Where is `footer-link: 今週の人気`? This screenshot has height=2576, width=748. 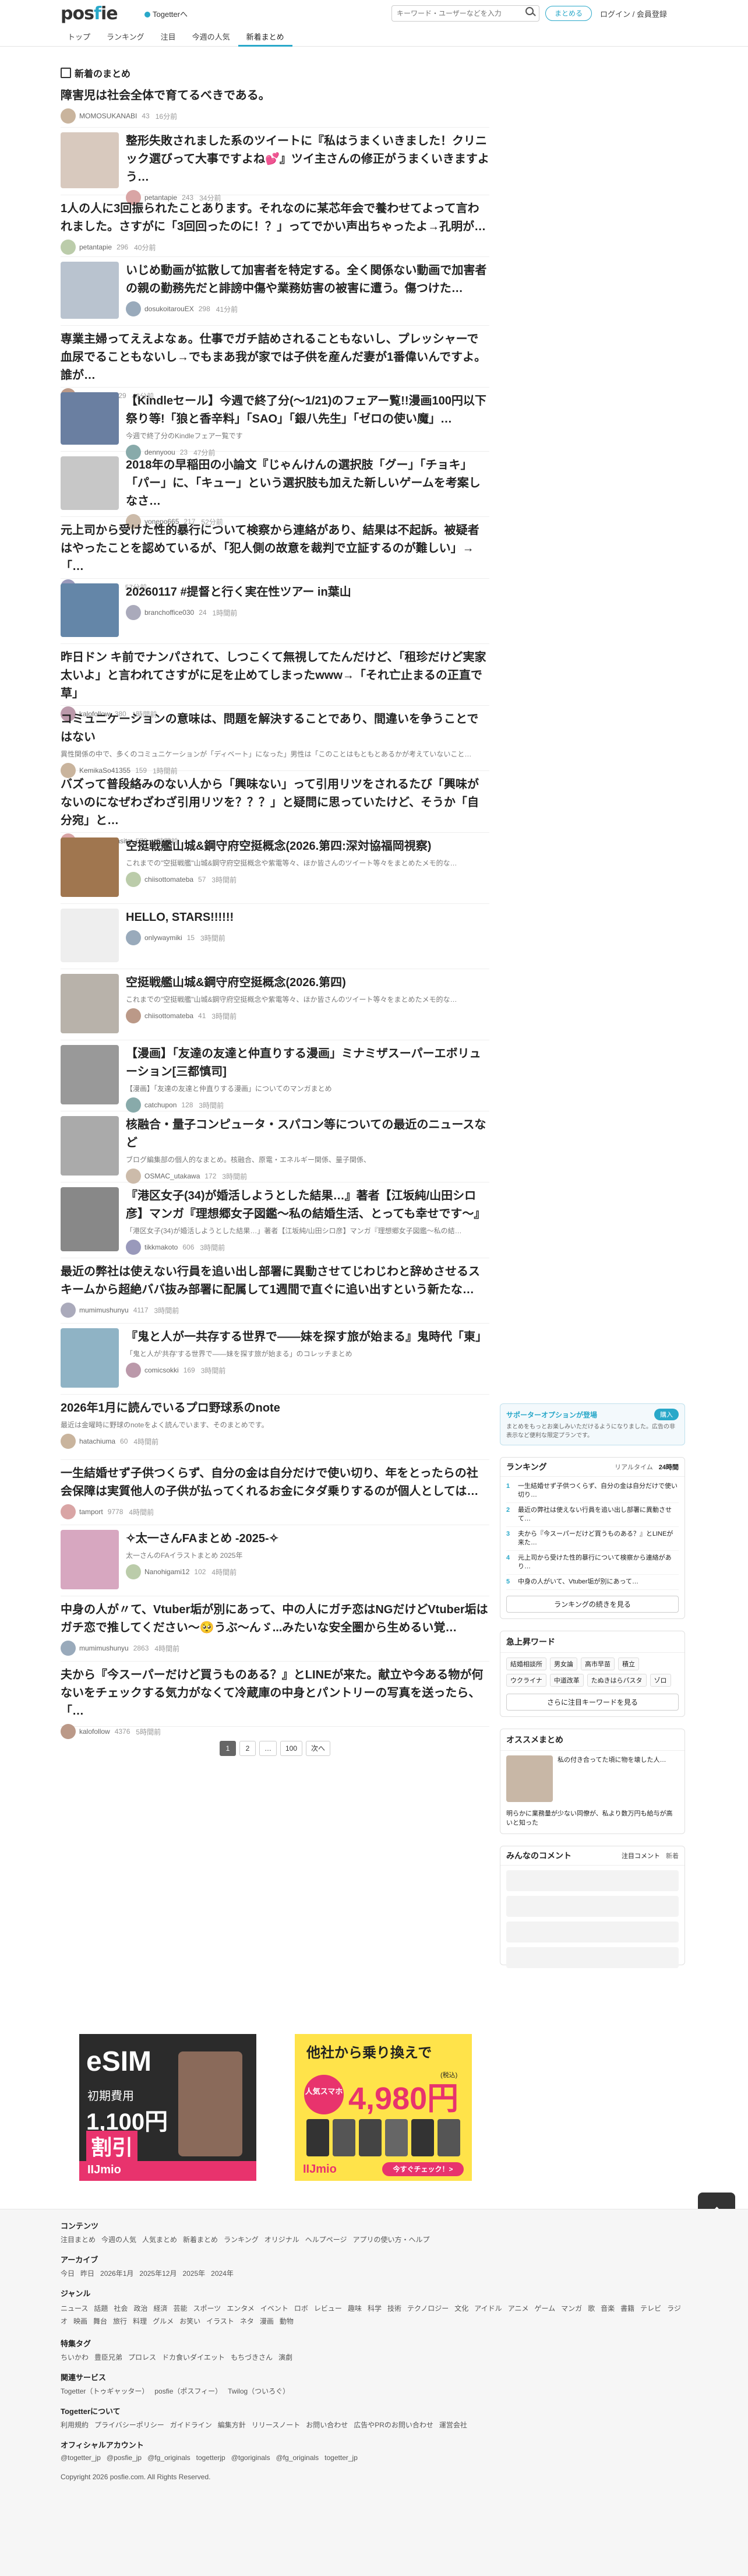
footer-link: 今週の人気 is located at coordinates (118, 2240).